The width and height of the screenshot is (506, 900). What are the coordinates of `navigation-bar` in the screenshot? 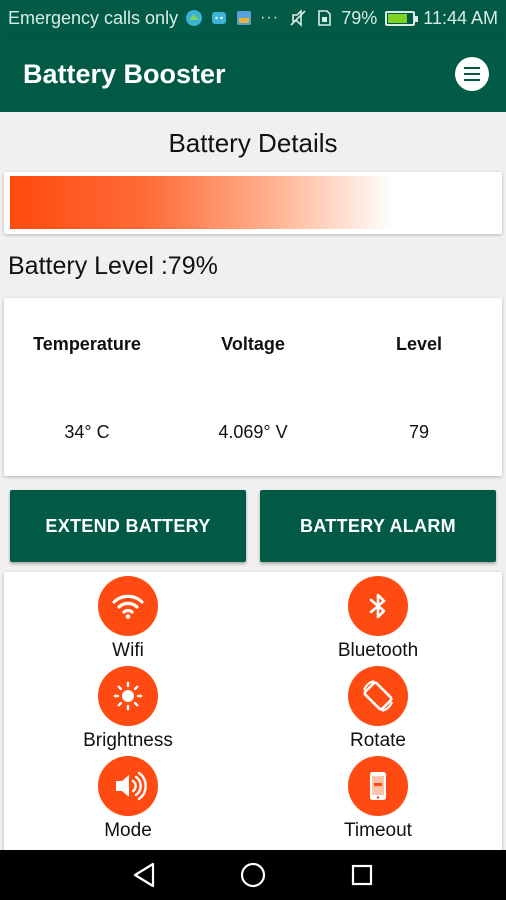 It's located at (253, 875).